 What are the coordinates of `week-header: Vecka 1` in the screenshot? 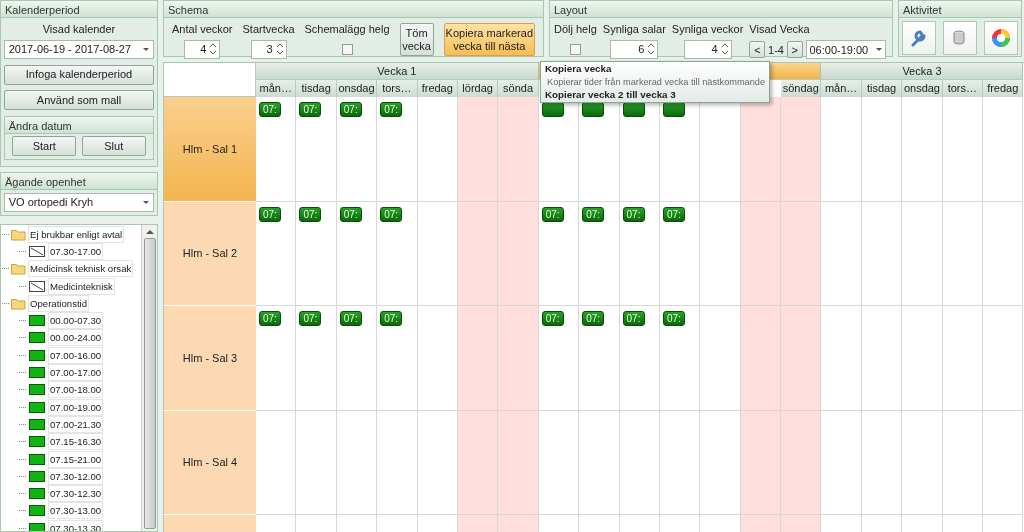 It's located at (397, 71).